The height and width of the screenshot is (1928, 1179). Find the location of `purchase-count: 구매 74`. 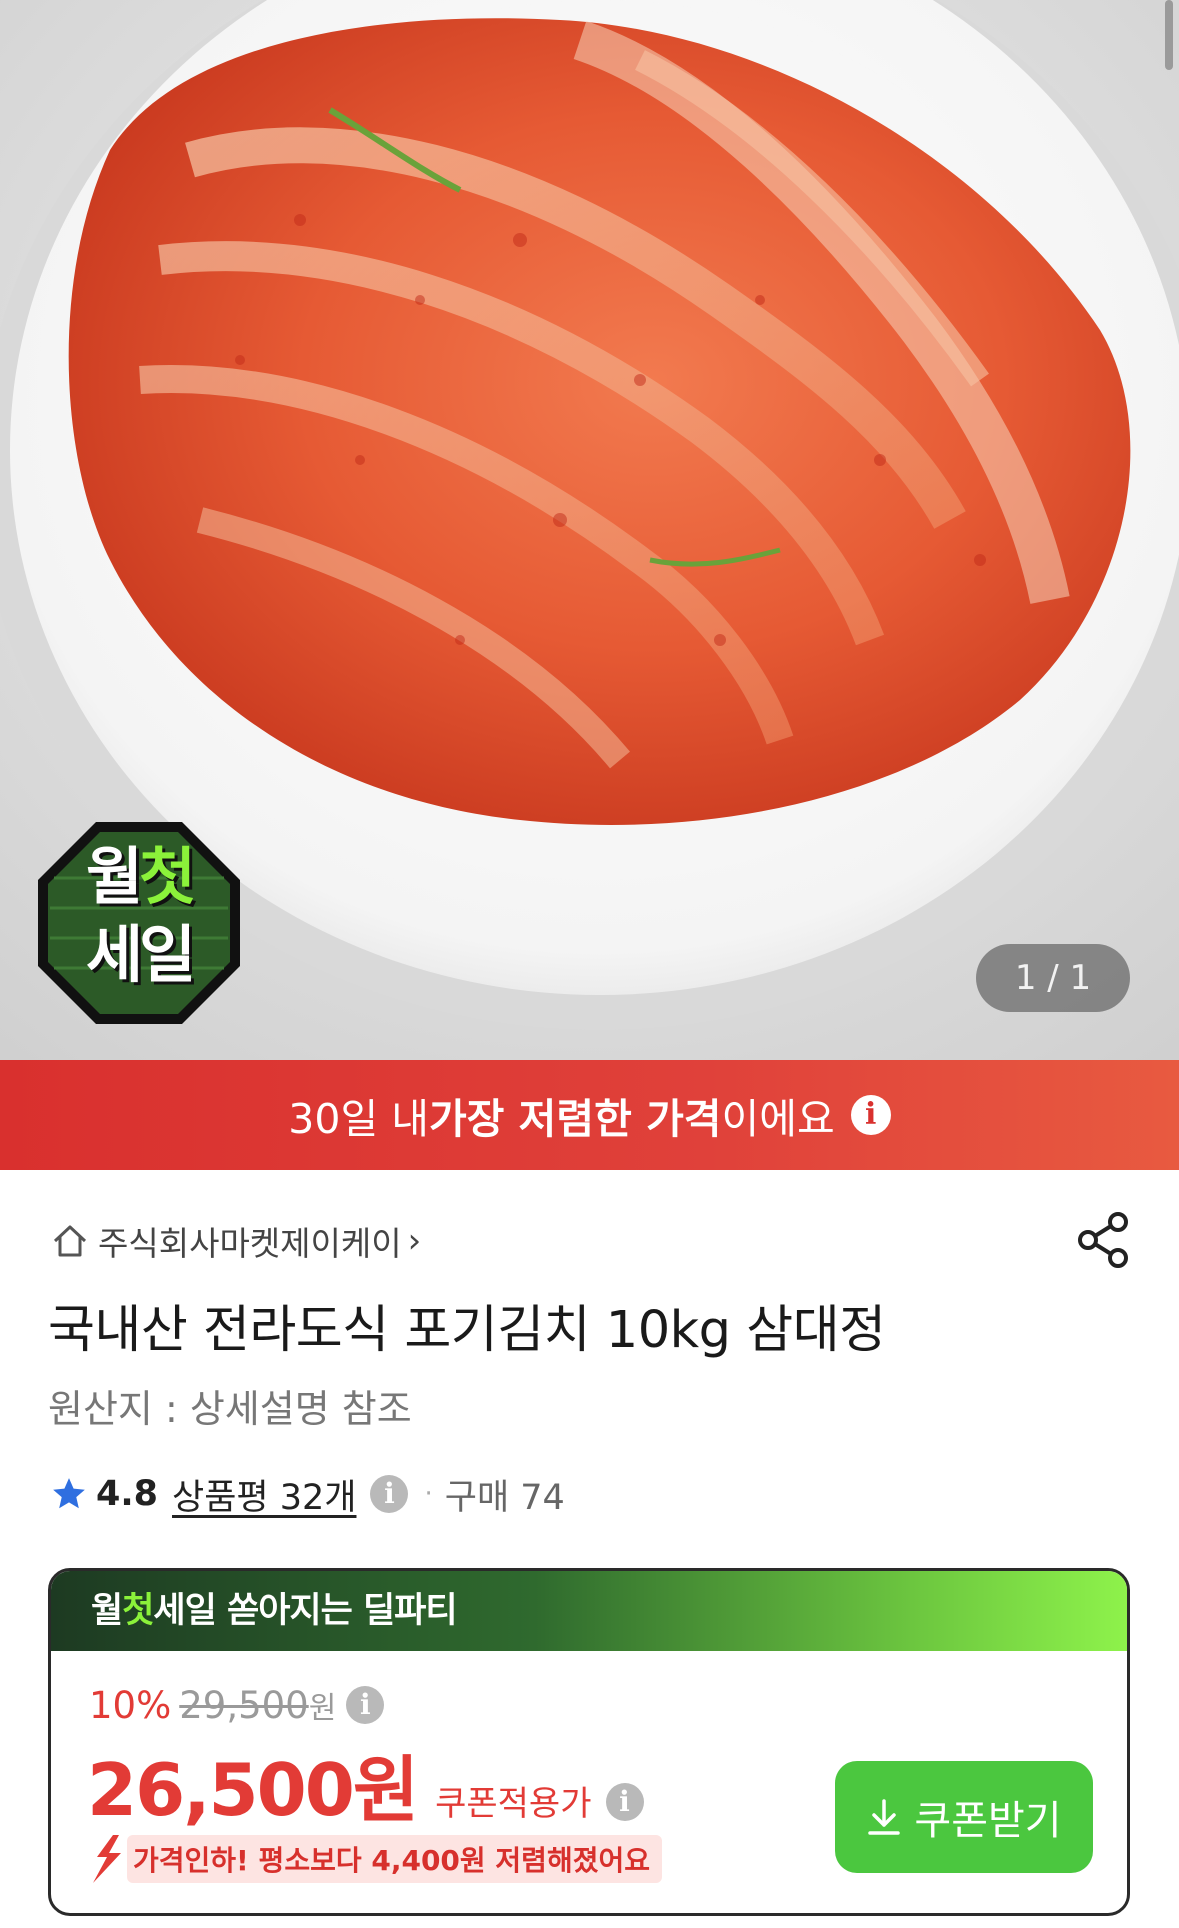

purchase-count: 구매 74 is located at coordinates (504, 1497).